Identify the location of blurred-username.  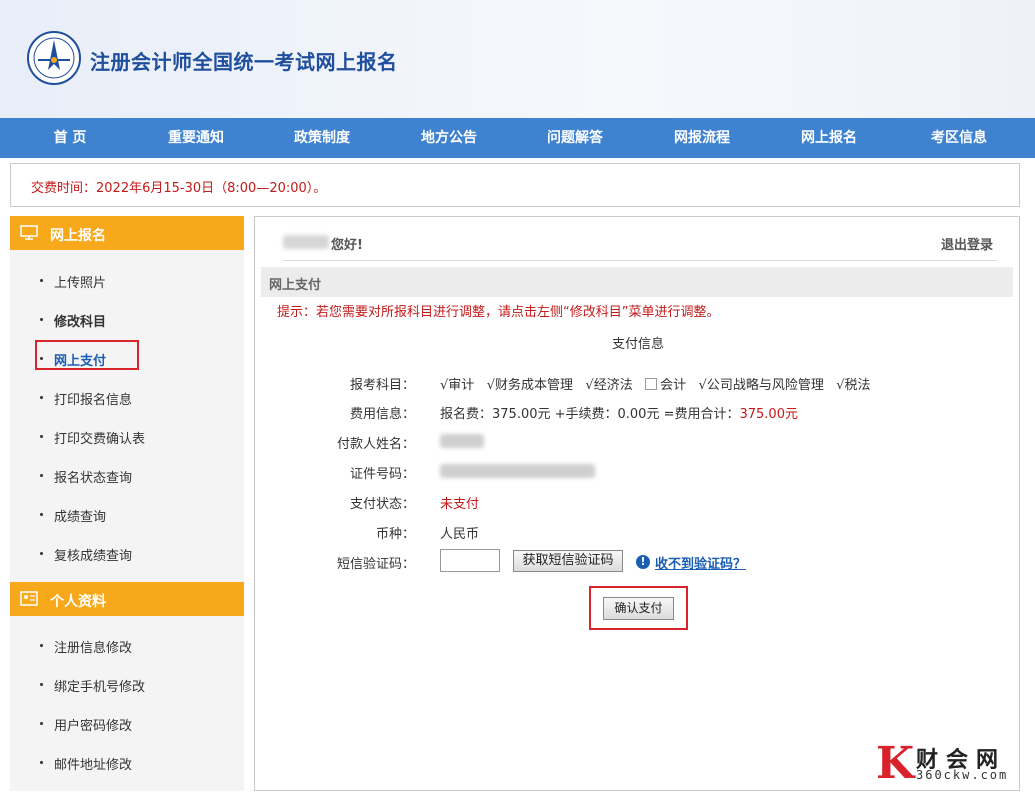
(306, 242).